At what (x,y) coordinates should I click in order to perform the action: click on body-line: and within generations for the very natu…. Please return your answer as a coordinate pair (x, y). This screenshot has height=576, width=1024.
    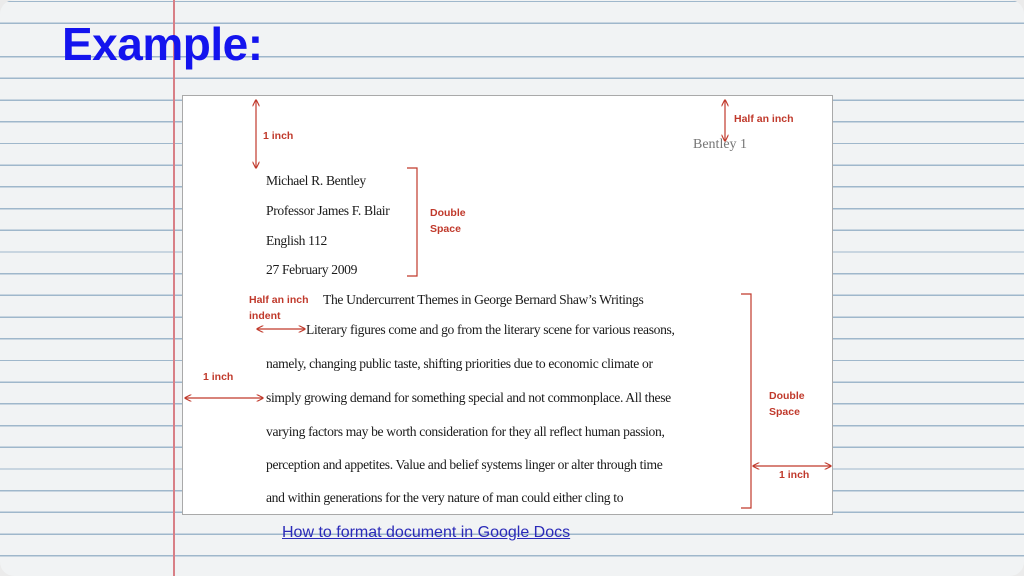
    Looking at the image, I should click on (445, 497).